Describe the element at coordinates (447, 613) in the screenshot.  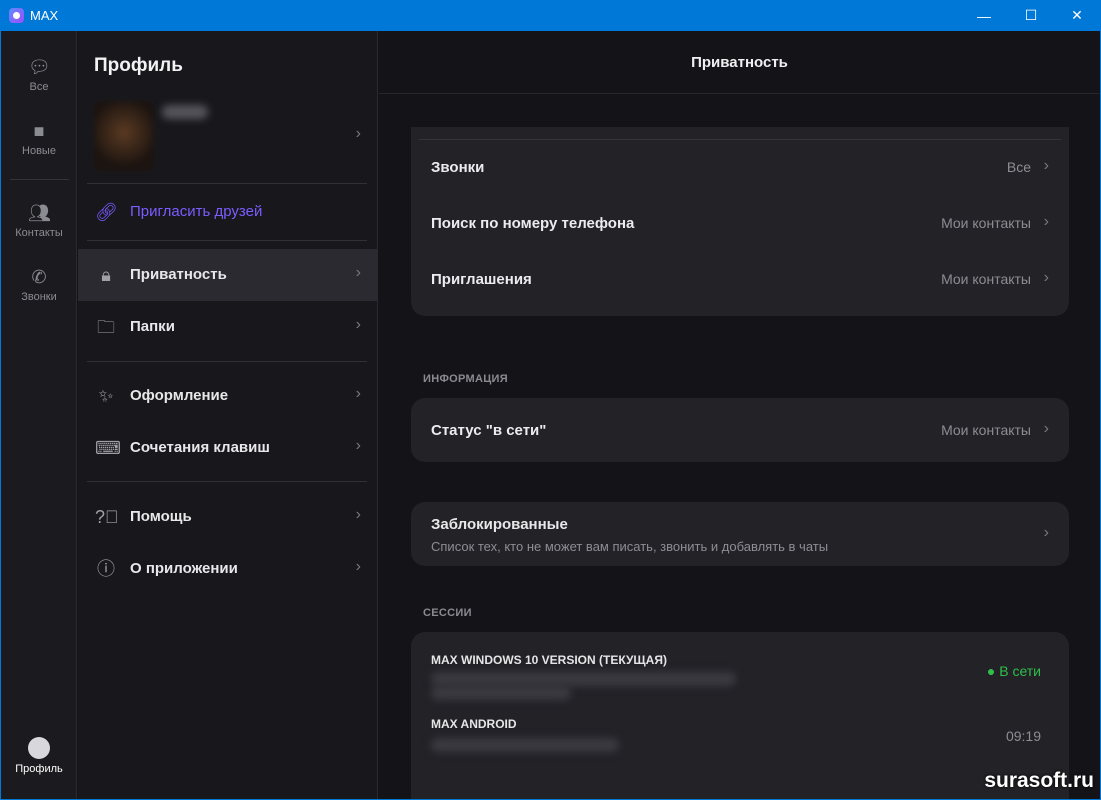
I see `section-header-sessions: СЕССИИ` at that location.